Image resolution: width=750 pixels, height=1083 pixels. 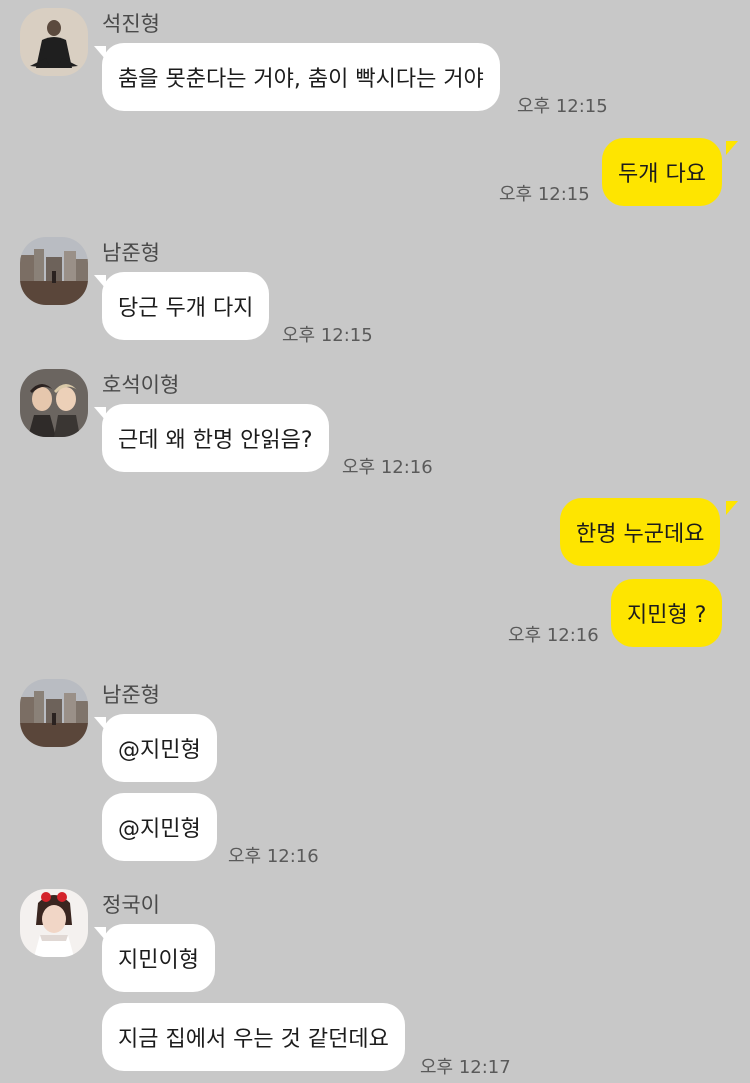 I want to click on message-text: 근데 왜 한명 안읽음?, so click(x=215, y=440).